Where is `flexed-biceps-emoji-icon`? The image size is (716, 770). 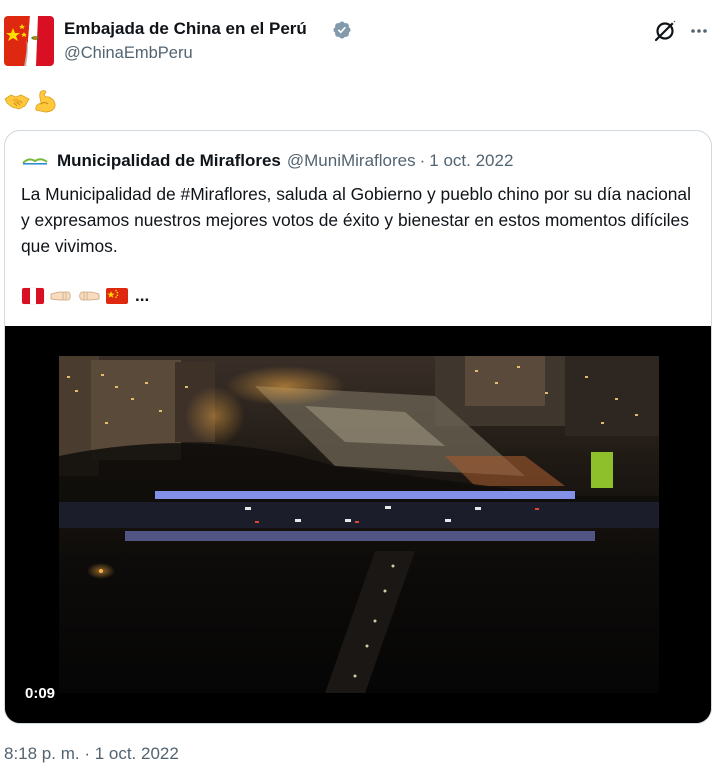 flexed-biceps-emoji-icon is located at coordinates (45, 101).